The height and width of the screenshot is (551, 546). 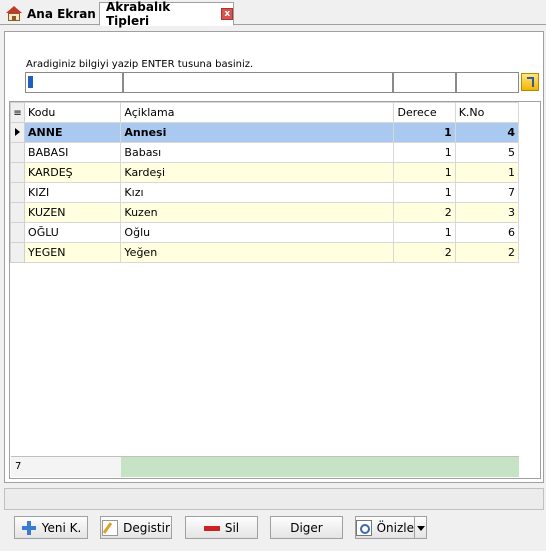 I want to click on footer-summary, so click(x=320, y=467).